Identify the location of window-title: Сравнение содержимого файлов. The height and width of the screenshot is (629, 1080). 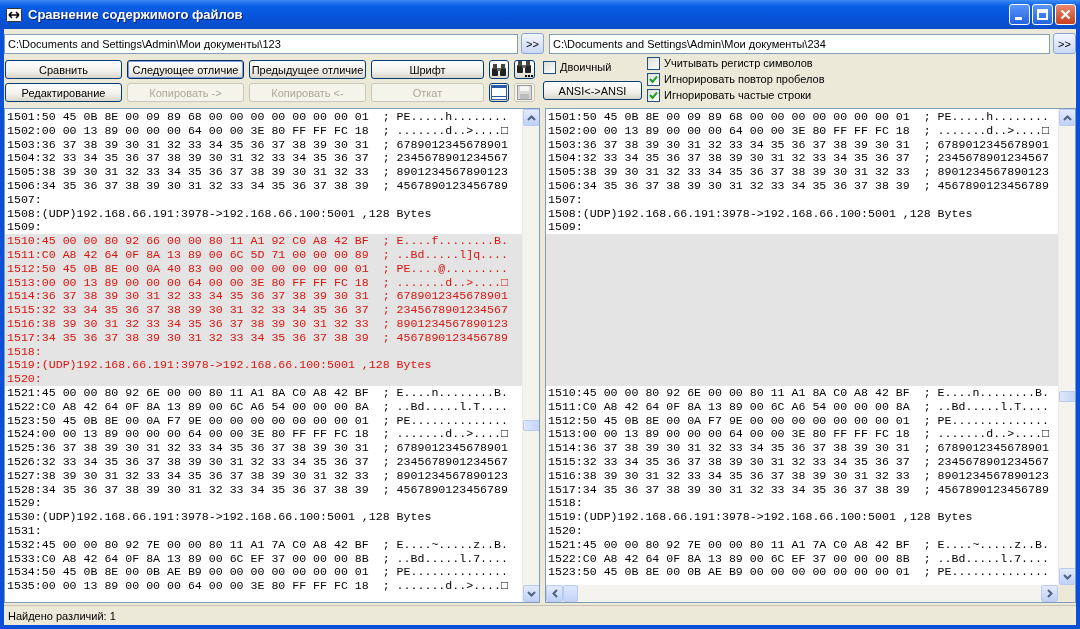
(136, 14).